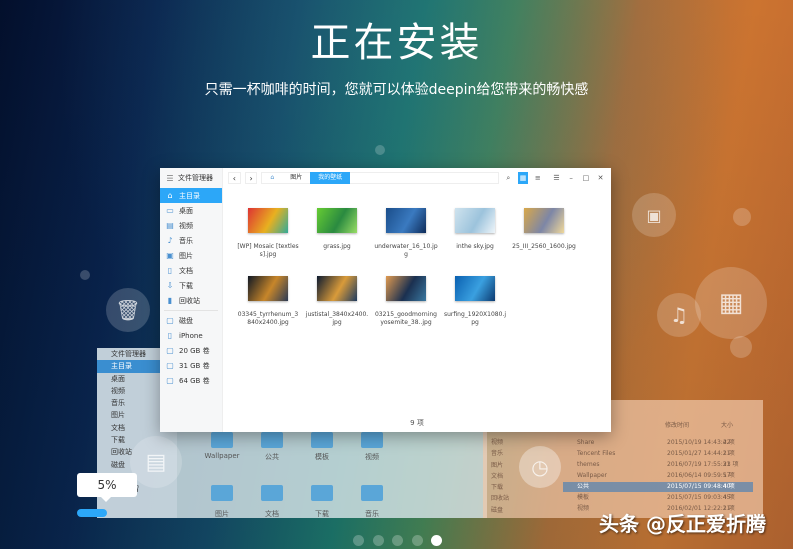  I want to click on file-name: inthe sky.jpg, so click(475, 246).